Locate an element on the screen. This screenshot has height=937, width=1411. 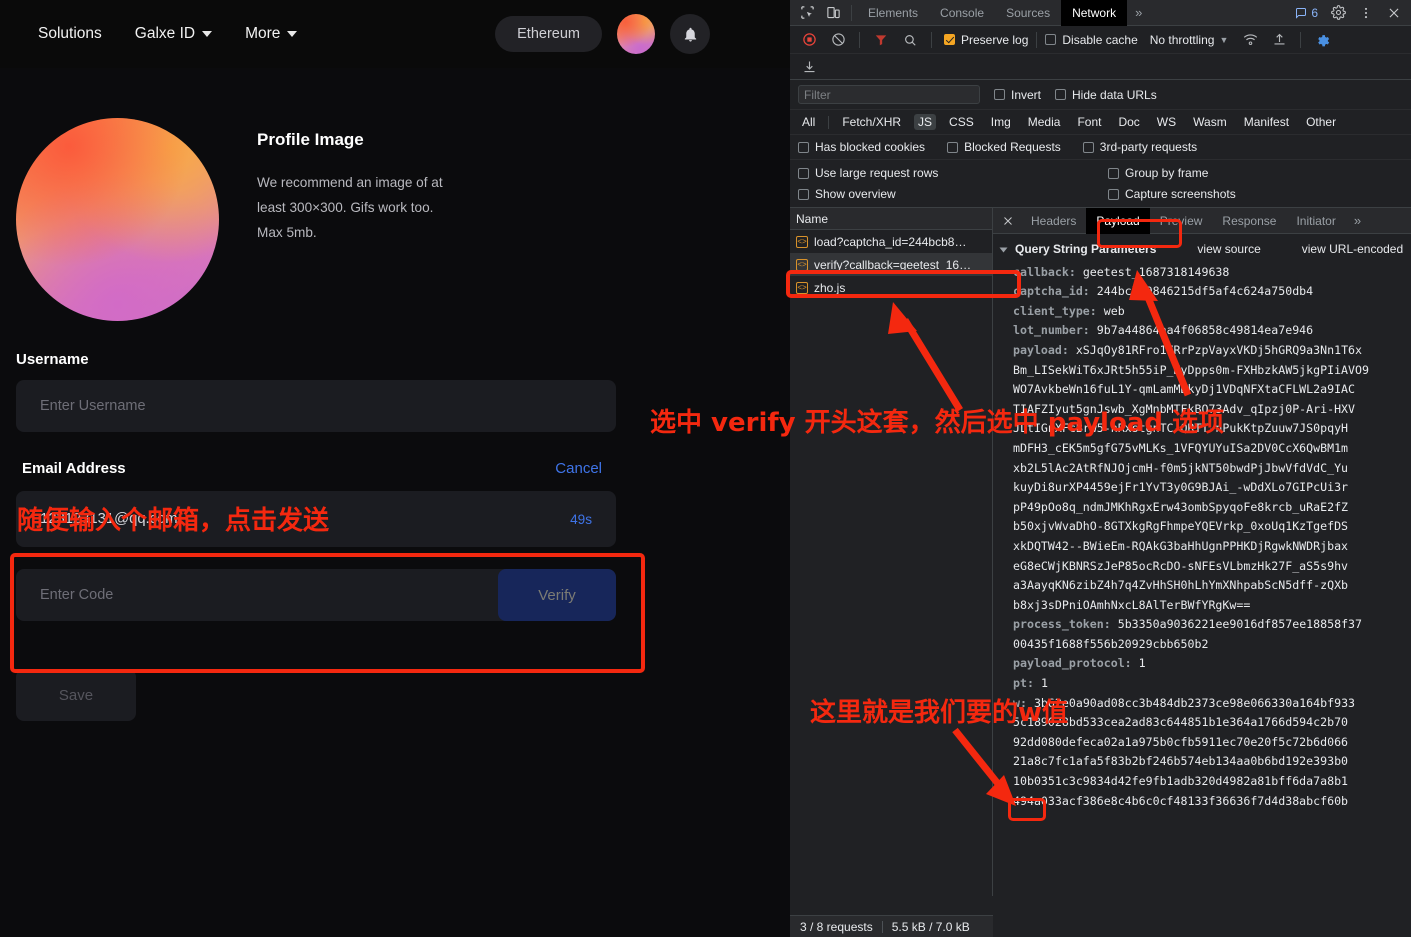
type-filter-other: Other is located at coordinates (1321, 122).